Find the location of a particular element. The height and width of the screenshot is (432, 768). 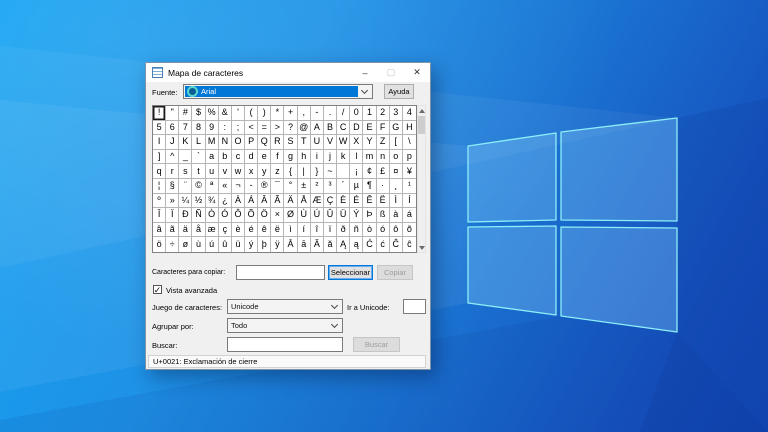

char-cell: ` is located at coordinates (199, 157).